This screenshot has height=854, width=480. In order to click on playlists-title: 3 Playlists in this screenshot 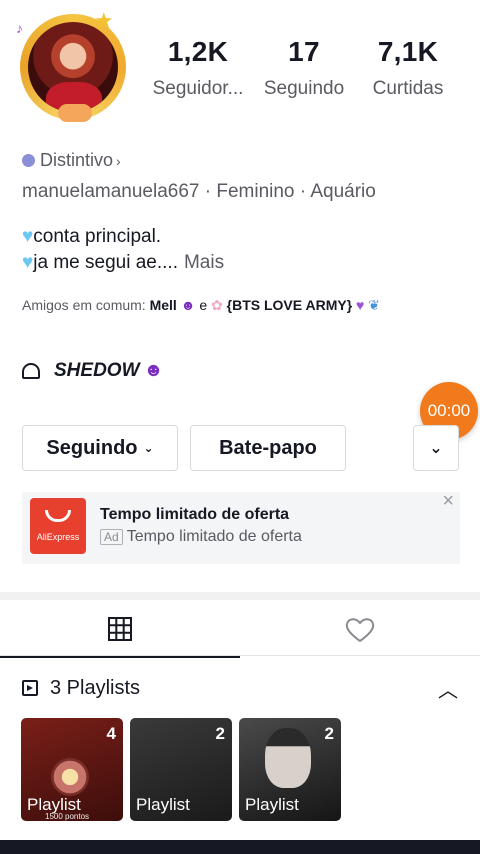, I will do `click(95, 687)`.